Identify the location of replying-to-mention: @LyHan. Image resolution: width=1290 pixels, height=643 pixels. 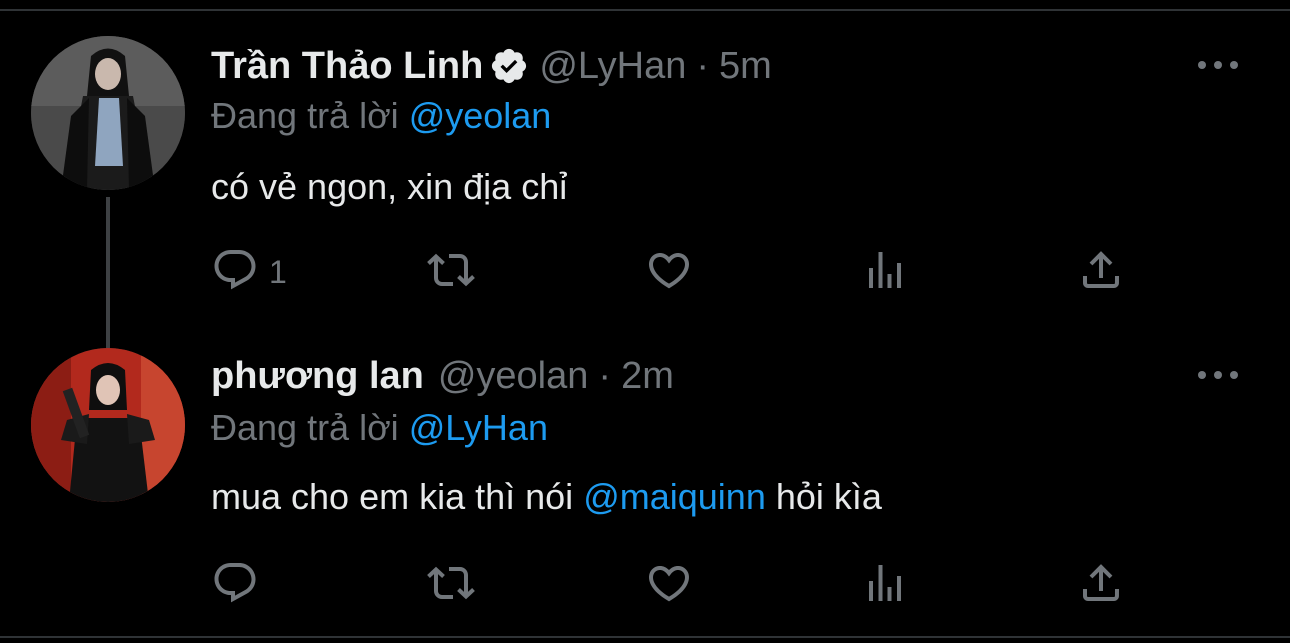
(478, 427).